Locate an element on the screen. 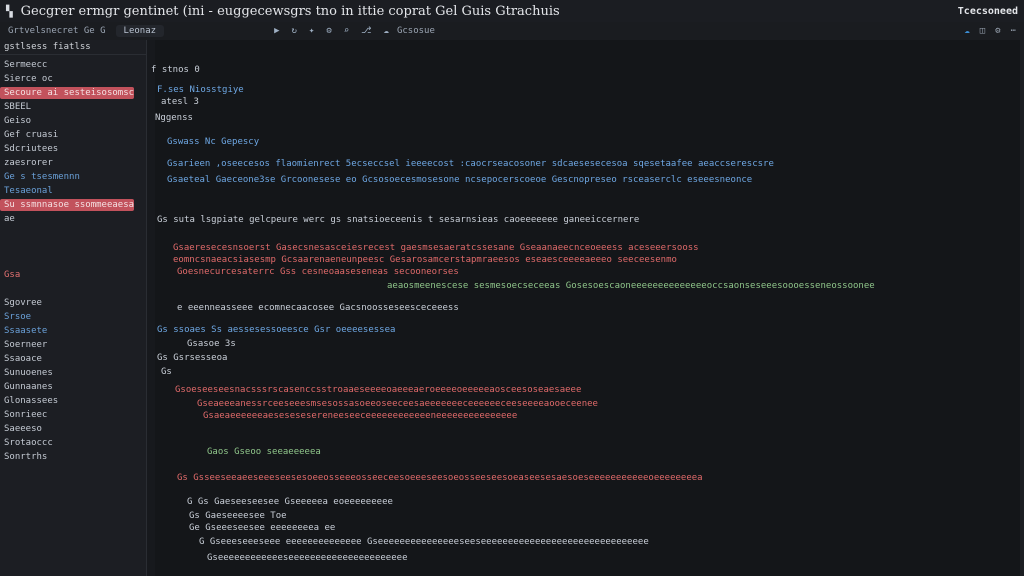  search-icon: ⌕ is located at coordinates (346, 31).